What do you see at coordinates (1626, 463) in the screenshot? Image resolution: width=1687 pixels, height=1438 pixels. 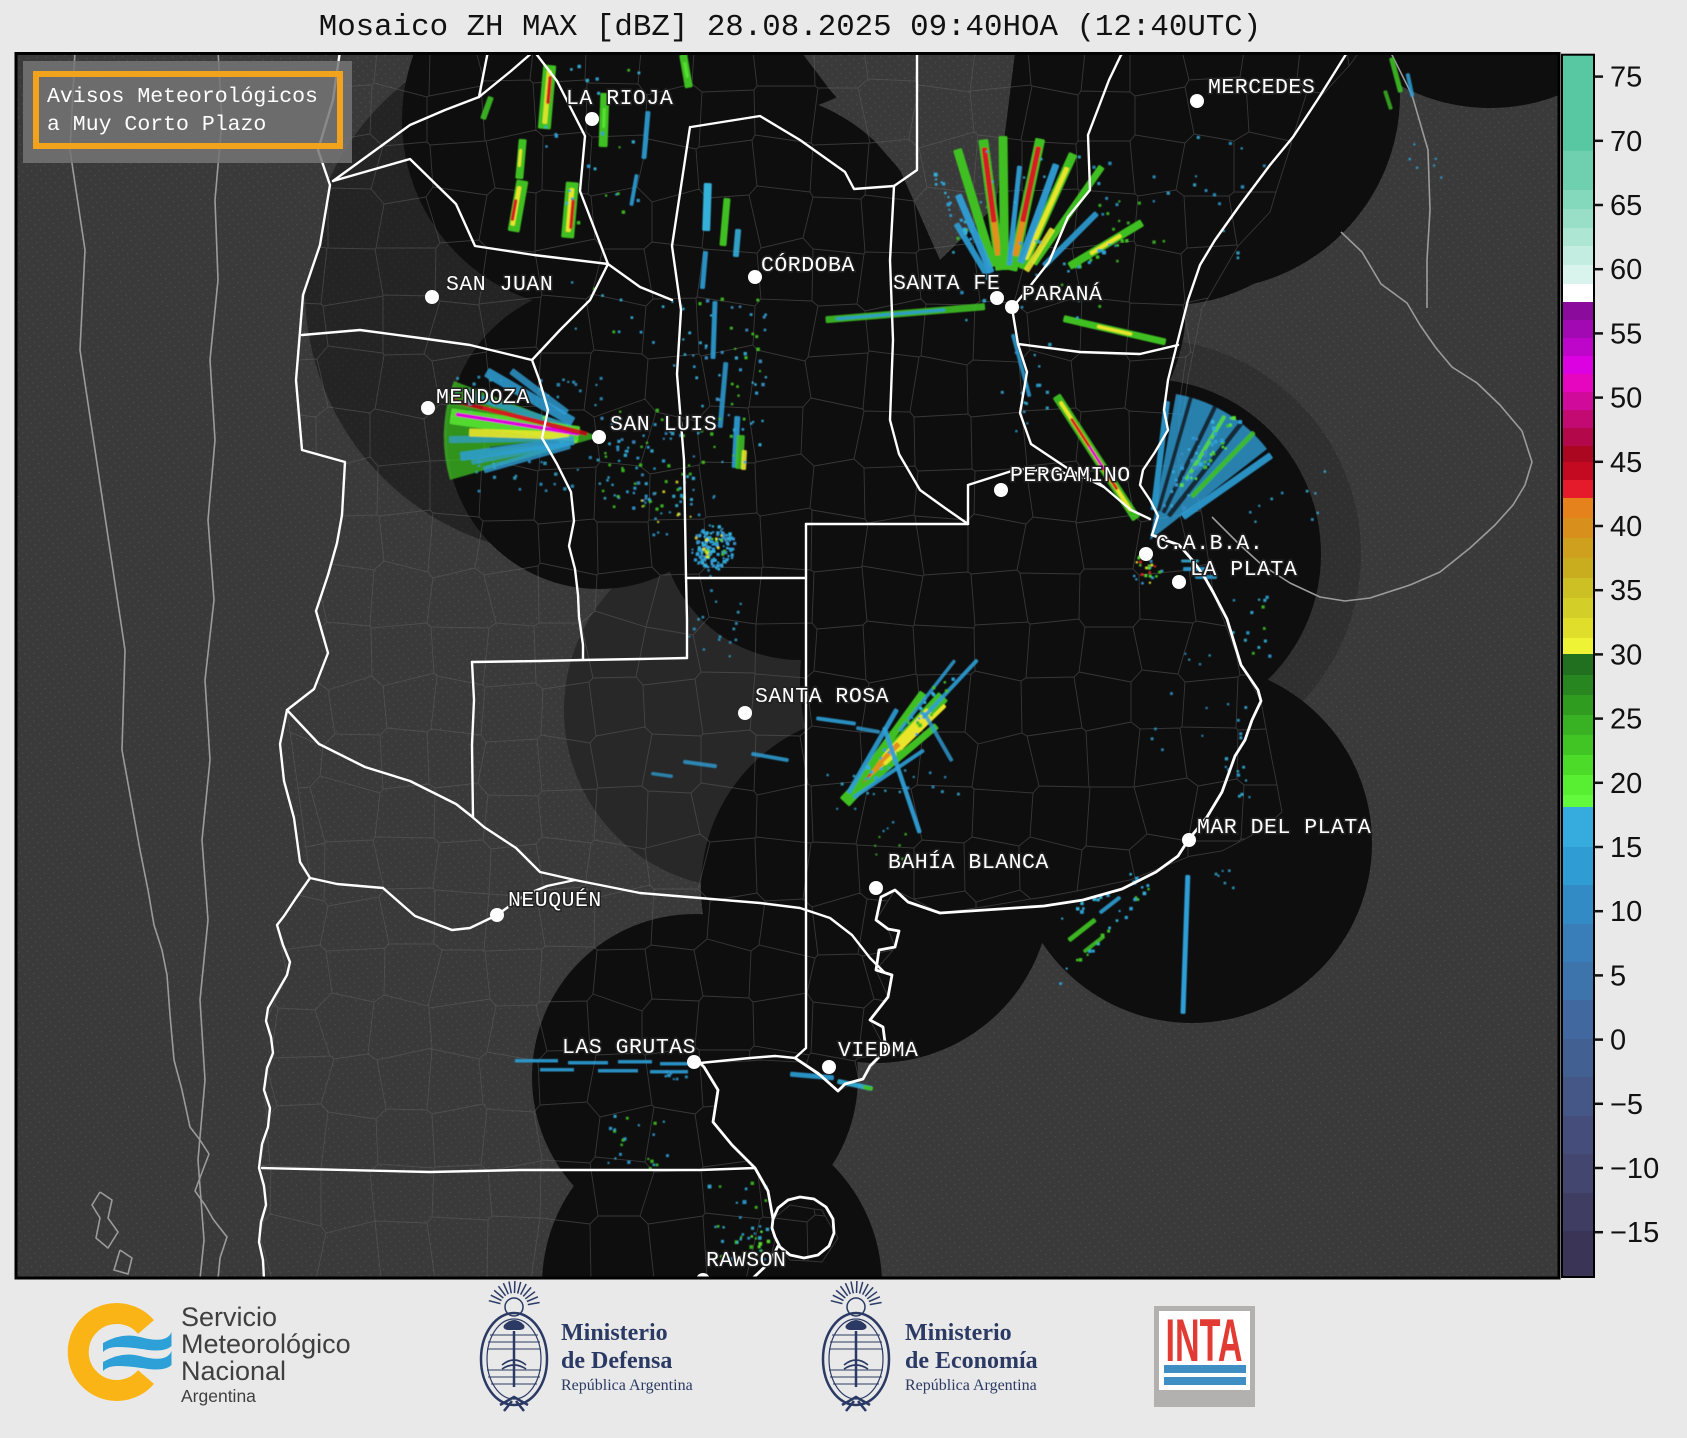 I see `svg-text: 45` at bounding box center [1626, 463].